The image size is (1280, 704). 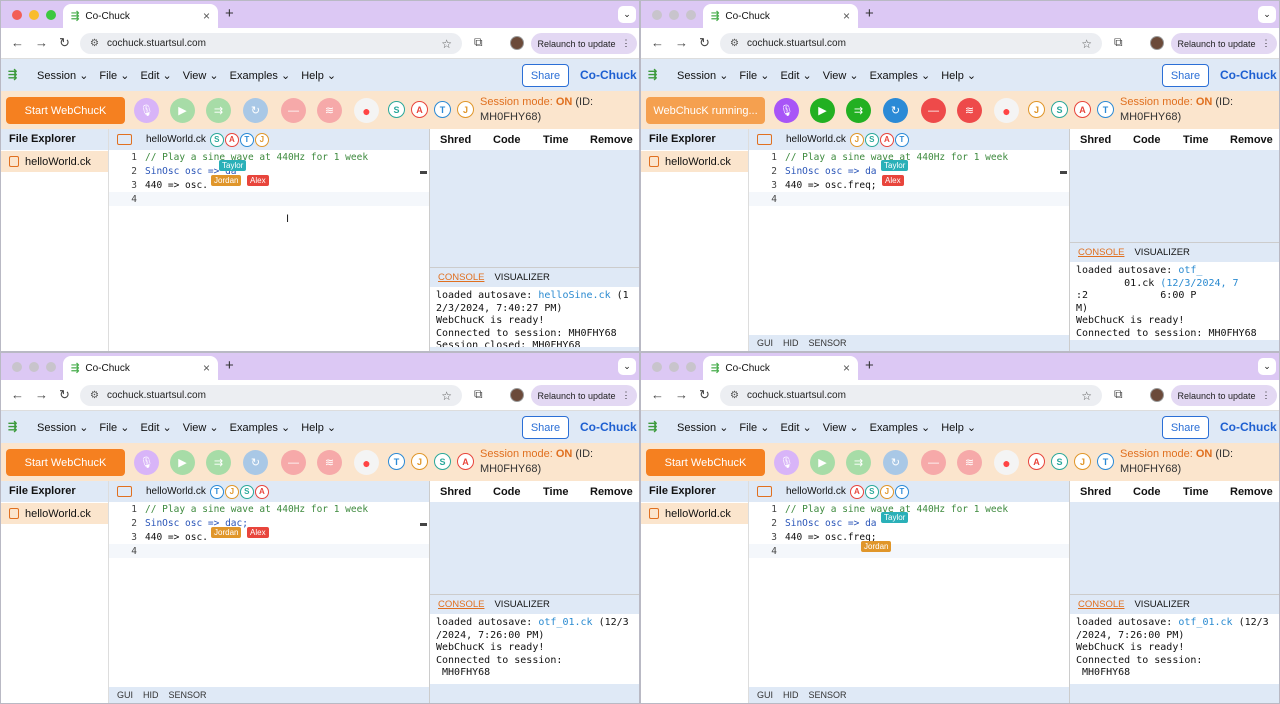 I want to click on menu-file: File ⌄, so click(x=754, y=75).